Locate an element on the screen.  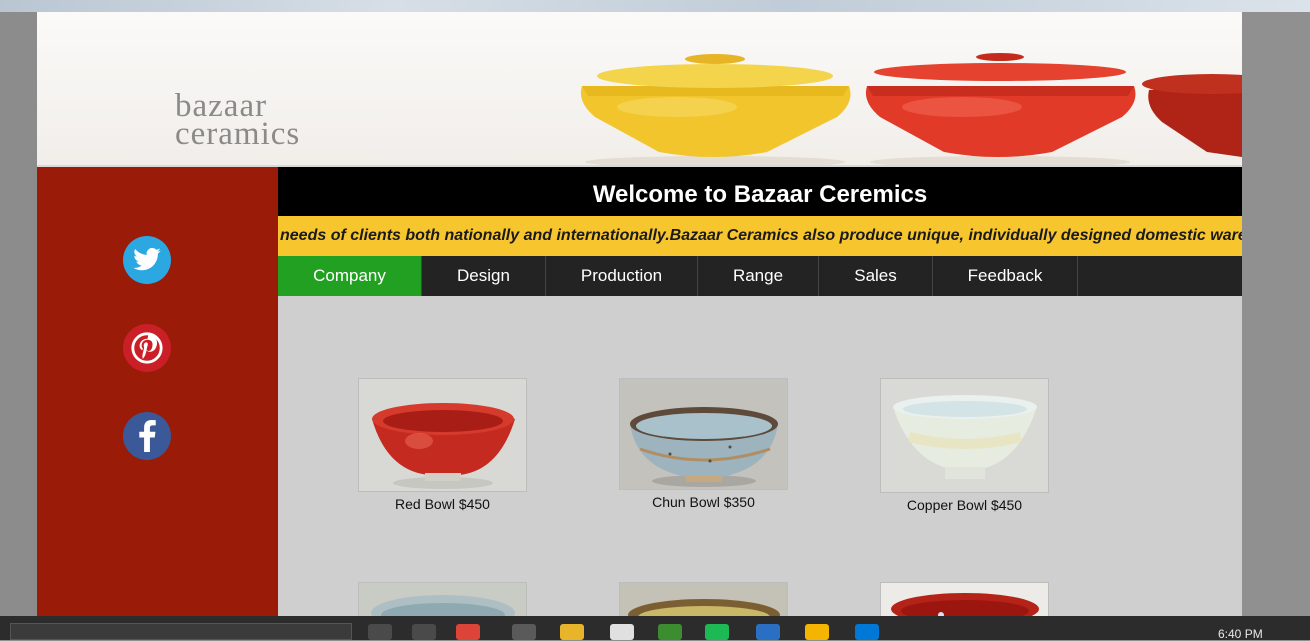
chrome-icon is located at coordinates (468, 632).